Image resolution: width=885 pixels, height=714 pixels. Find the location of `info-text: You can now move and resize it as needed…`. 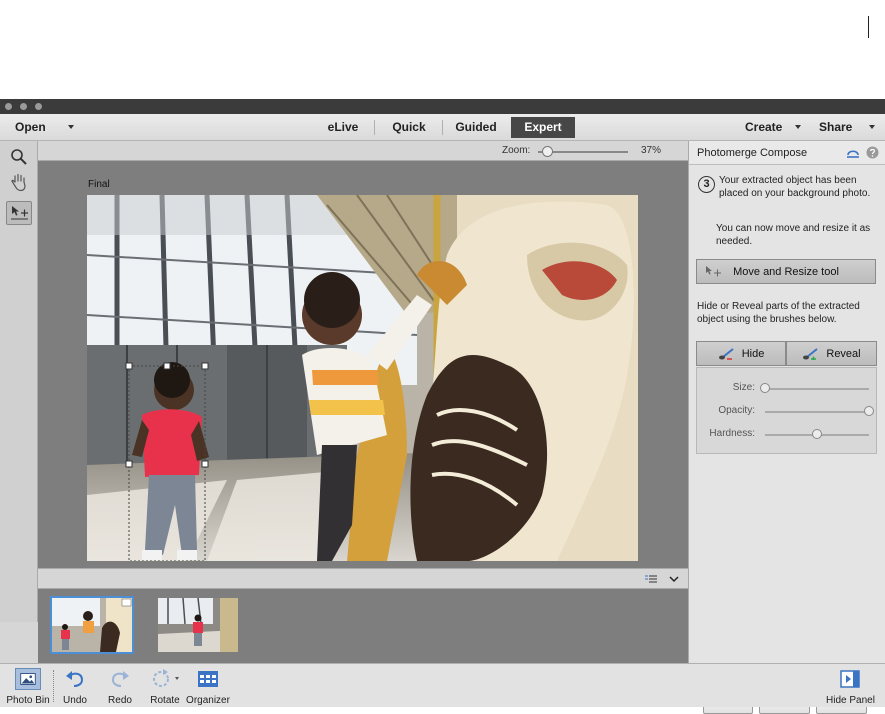

info-text: You can now move and resize it as needed… is located at coordinates (793, 235).